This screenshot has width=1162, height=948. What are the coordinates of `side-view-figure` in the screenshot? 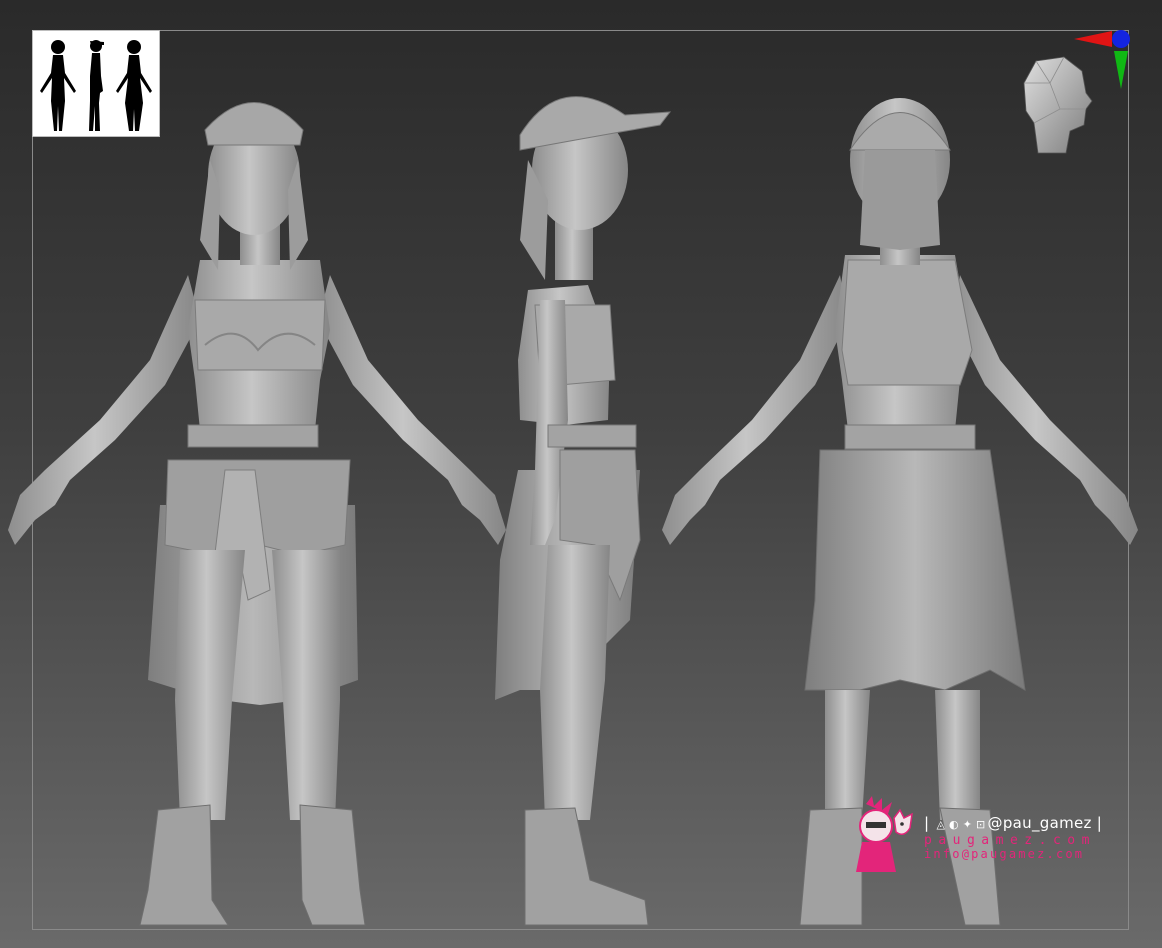 It's located at (583, 511).